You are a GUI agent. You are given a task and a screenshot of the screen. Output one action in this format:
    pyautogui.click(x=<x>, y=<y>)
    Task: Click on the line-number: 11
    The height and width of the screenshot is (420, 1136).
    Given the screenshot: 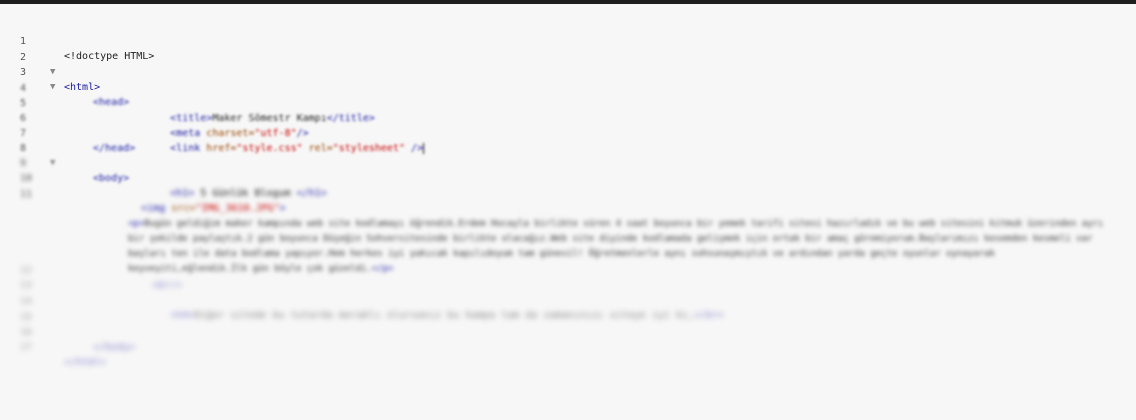 What is the action you would take?
    pyautogui.click(x=26, y=194)
    